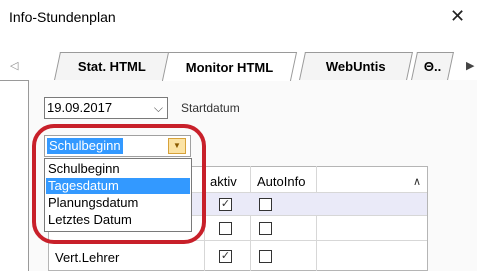 This screenshot has width=477, height=271. What do you see at coordinates (158, 108) in the screenshot?
I see `chevron-down-icon: ⌵` at bounding box center [158, 108].